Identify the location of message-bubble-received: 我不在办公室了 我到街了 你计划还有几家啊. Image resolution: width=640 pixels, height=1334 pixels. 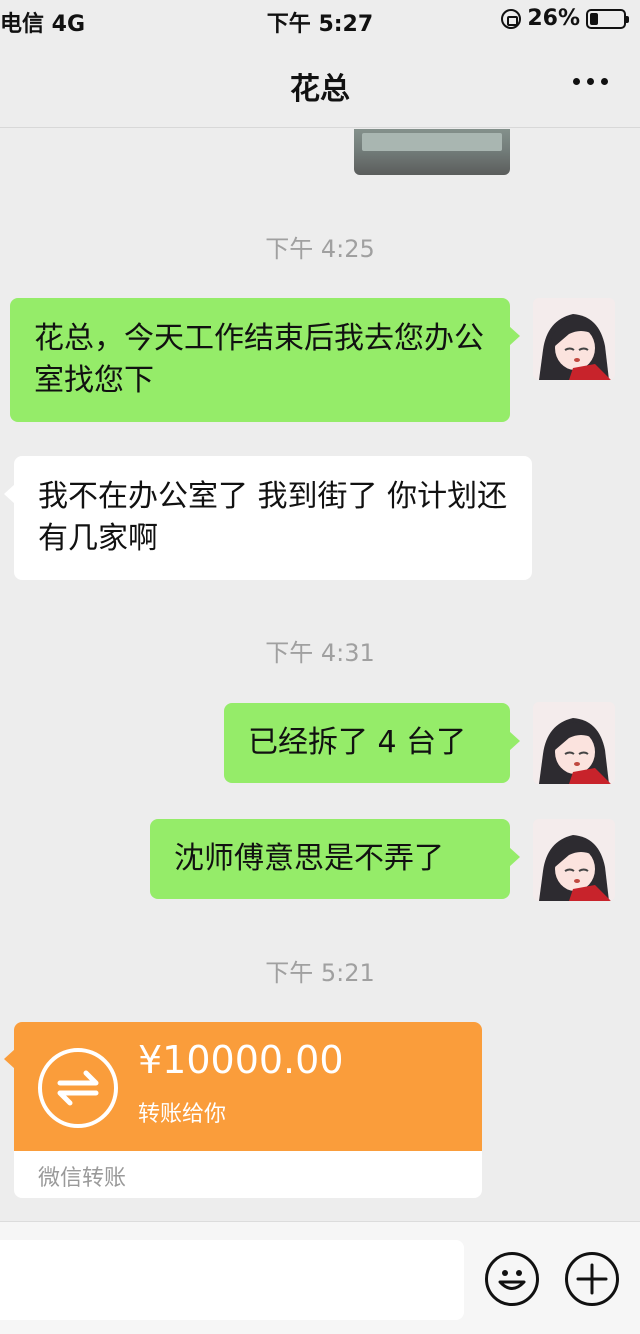
(268, 518).